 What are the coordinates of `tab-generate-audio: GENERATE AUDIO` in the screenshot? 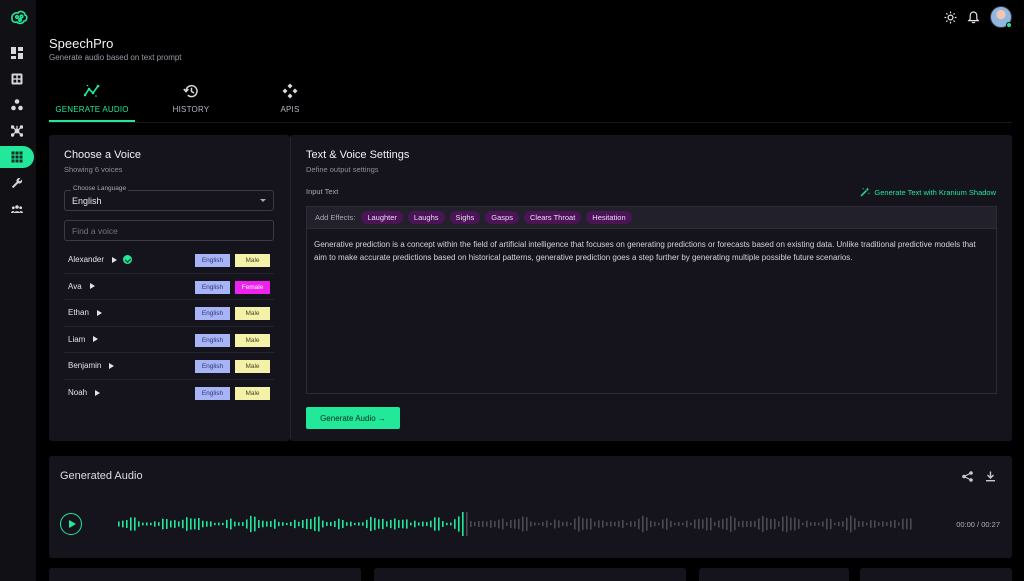 It's located at (92, 101).